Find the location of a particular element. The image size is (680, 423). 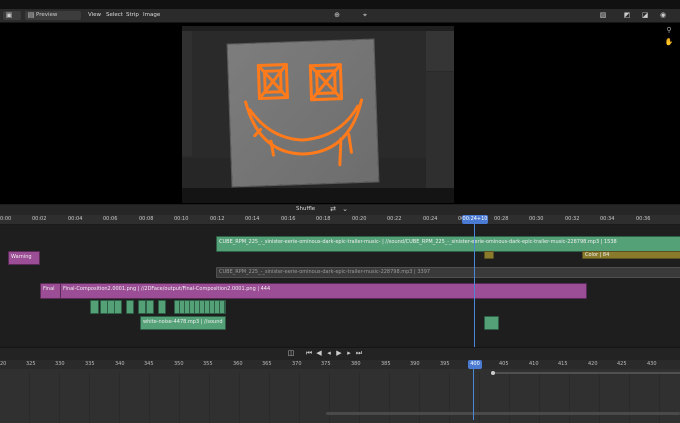

playhead-label: 00:24+10 is located at coordinates (475, 219).